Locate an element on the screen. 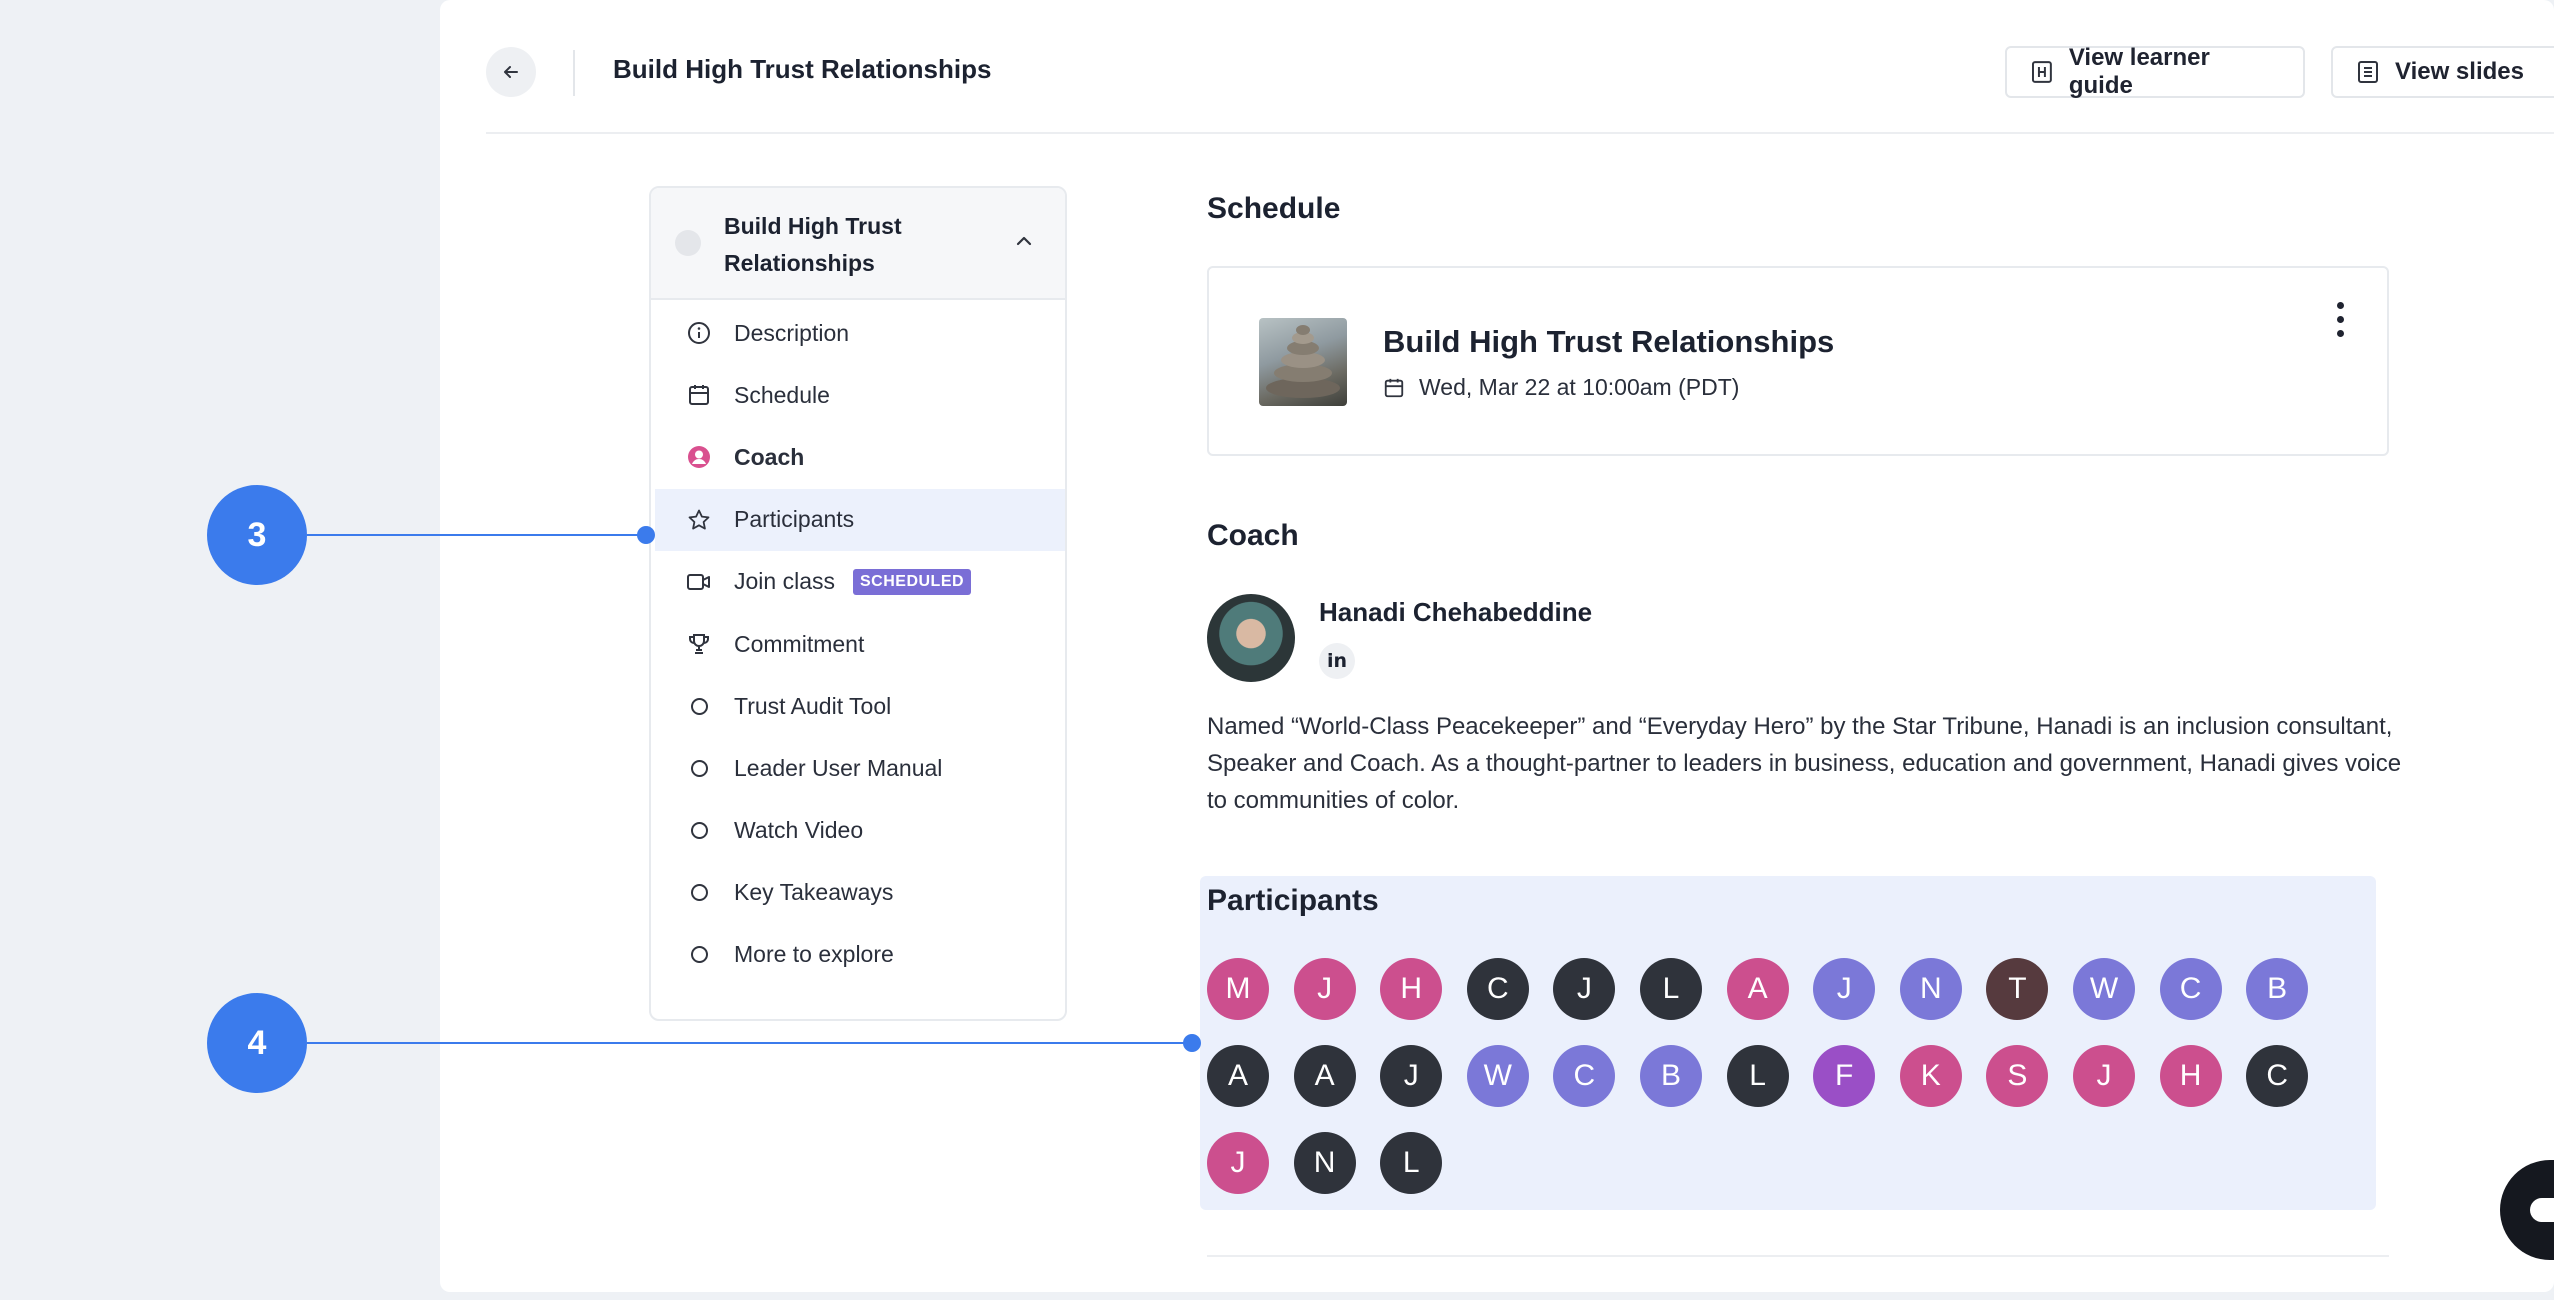  sidebar-item-key-takeaways: Key Takeaways is located at coordinates (858, 893).